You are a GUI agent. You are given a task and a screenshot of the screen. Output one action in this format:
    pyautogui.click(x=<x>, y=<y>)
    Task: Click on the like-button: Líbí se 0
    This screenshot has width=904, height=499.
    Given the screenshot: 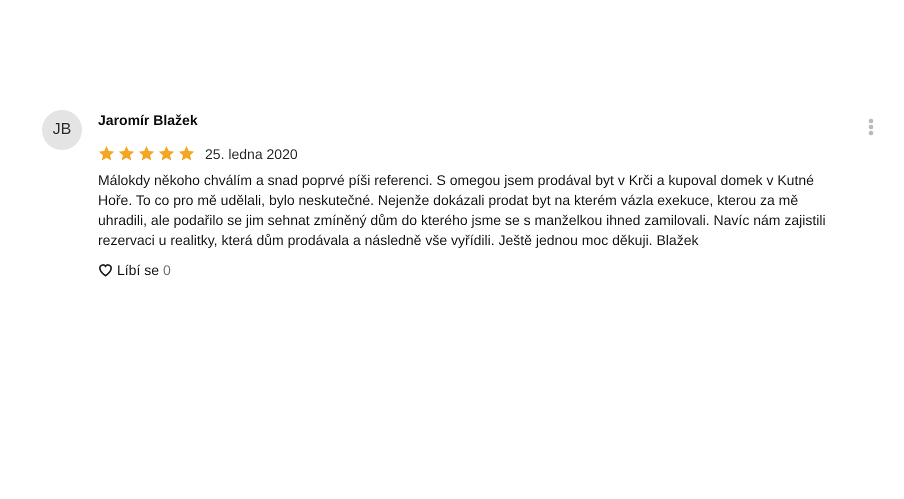 What is the action you would take?
    pyautogui.click(x=134, y=270)
    